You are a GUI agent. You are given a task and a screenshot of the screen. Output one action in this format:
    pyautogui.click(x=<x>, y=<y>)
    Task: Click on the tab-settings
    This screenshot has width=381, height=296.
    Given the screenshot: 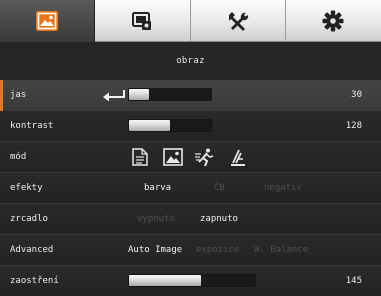 What is the action you would take?
    pyautogui.click(x=333, y=21)
    